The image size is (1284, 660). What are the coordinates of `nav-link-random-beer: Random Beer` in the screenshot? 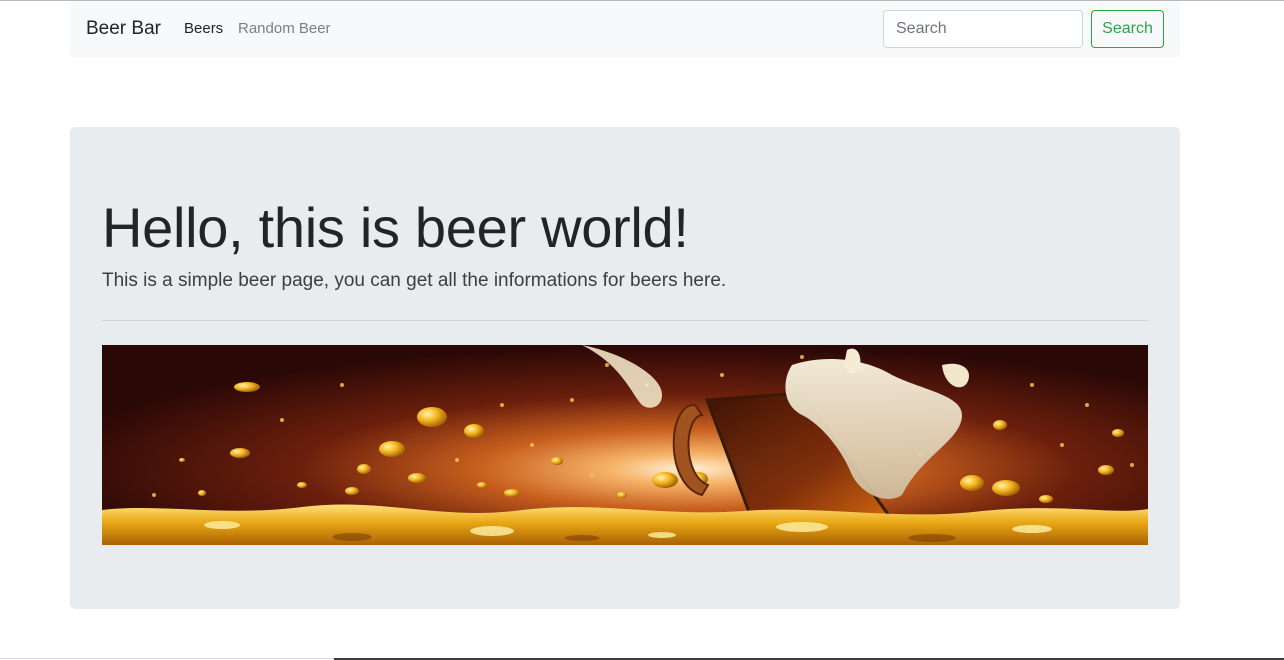 It's located at (284, 28).